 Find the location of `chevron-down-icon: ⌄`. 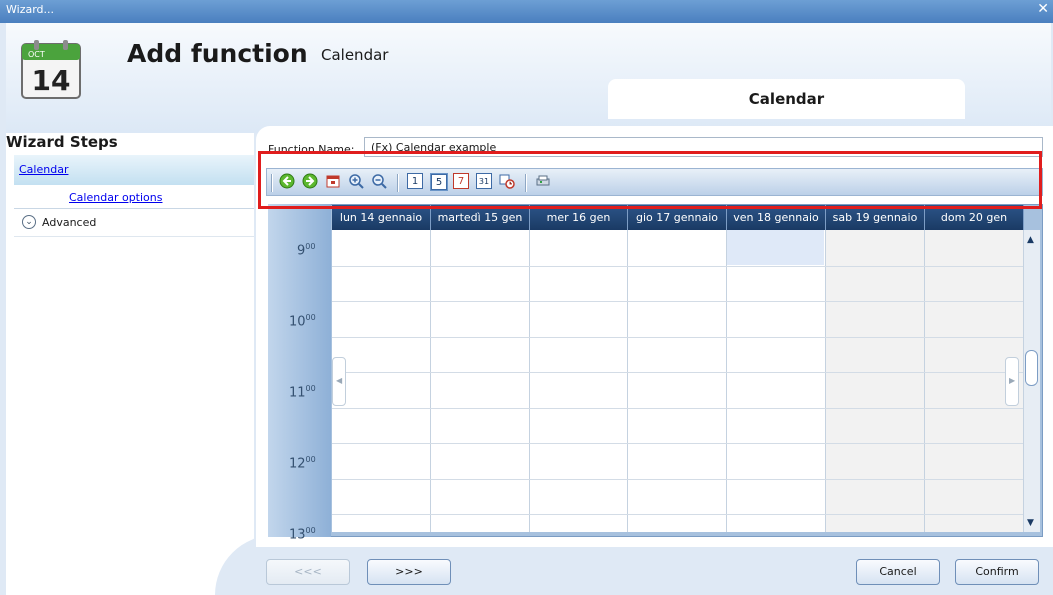

chevron-down-icon: ⌄ is located at coordinates (29, 222).